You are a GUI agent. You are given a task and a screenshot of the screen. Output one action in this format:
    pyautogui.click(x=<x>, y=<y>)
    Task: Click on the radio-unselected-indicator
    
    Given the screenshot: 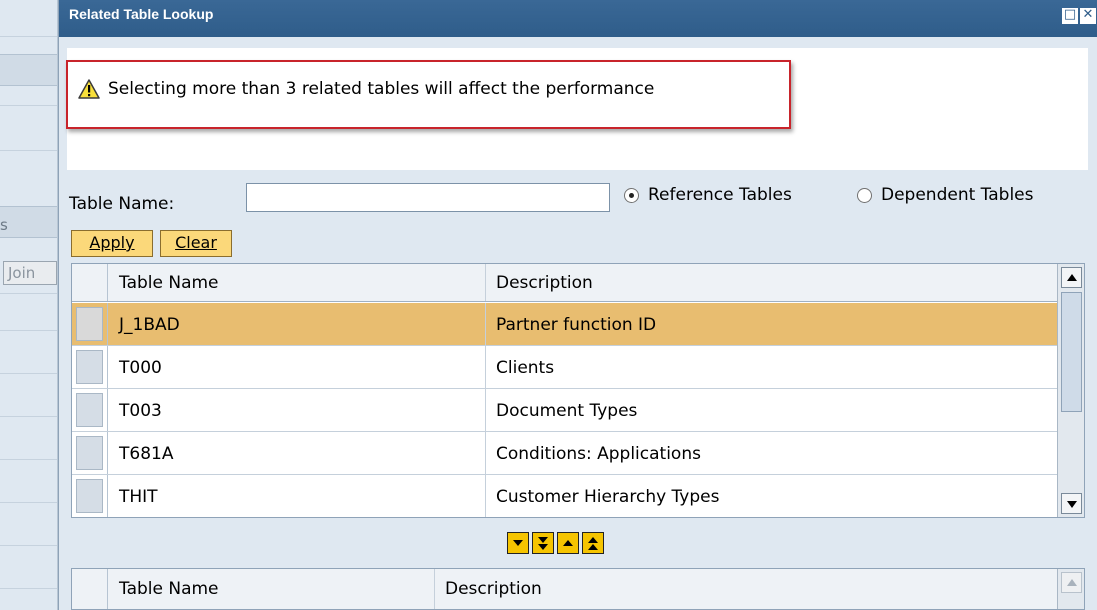 What is the action you would take?
    pyautogui.click(x=864, y=195)
    